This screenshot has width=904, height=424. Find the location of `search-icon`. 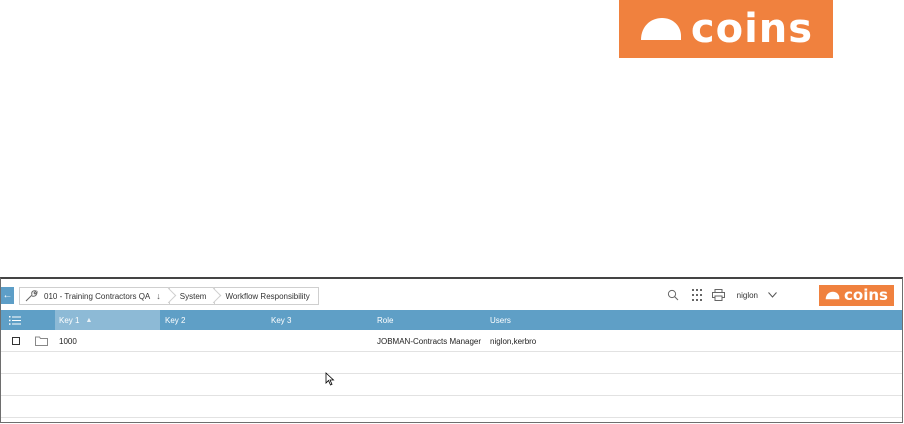

search-icon is located at coordinates (673, 295).